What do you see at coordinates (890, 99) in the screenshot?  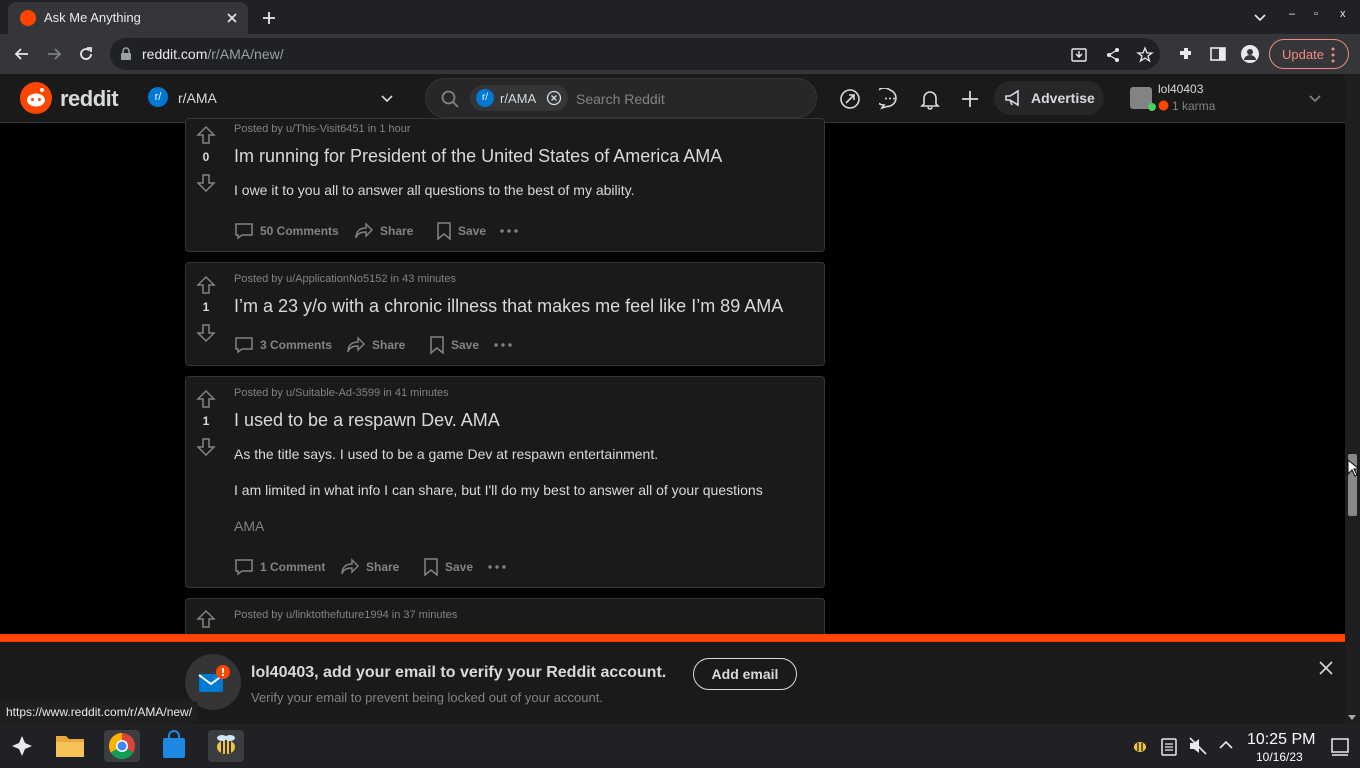 I see `chat-icon` at bounding box center [890, 99].